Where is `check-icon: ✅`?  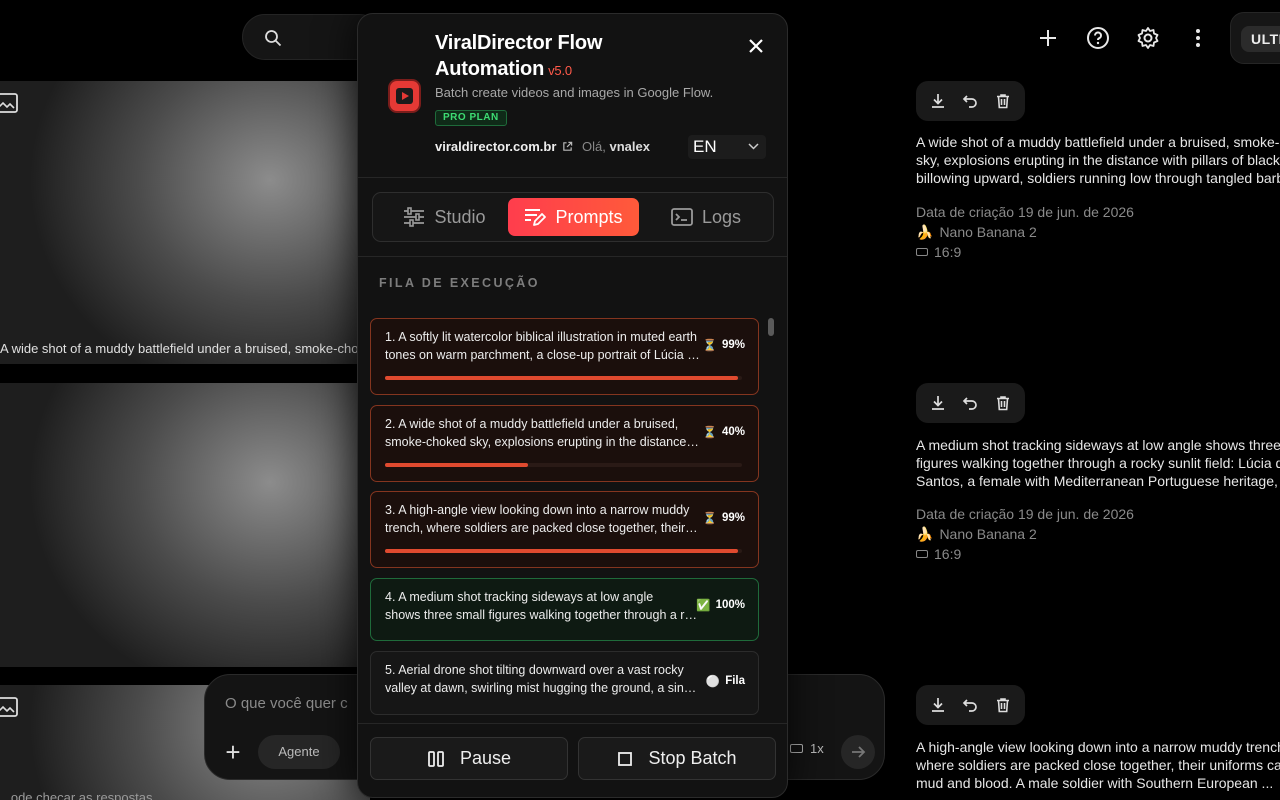 check-icon: ✅ is located at coordinates (703, 606).